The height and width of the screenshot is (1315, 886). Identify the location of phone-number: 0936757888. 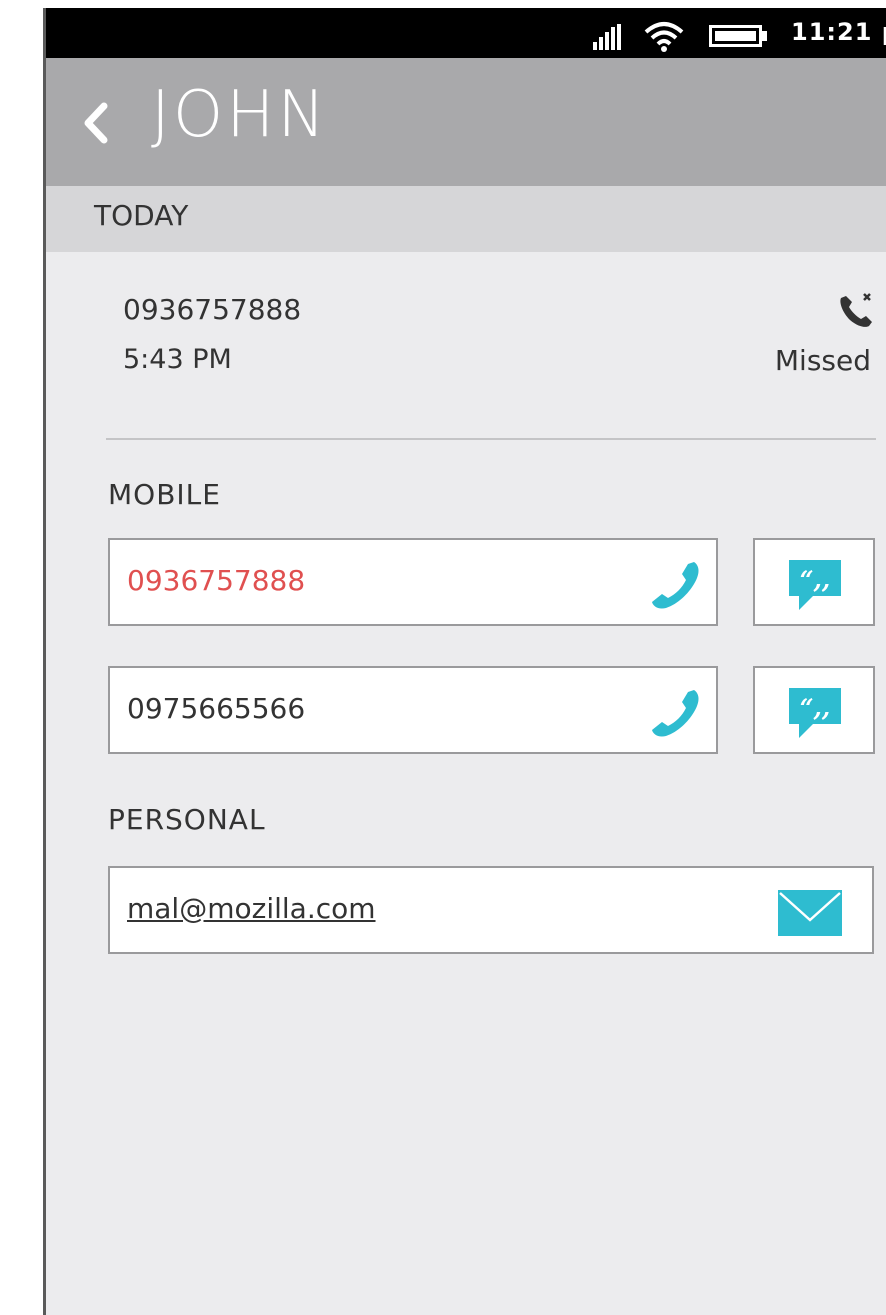
(216, 580).